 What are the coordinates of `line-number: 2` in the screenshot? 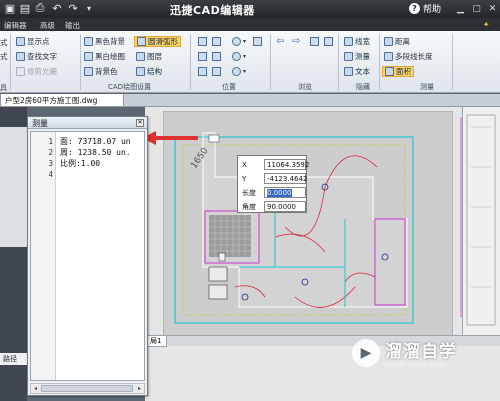 It's located at (50, 152).